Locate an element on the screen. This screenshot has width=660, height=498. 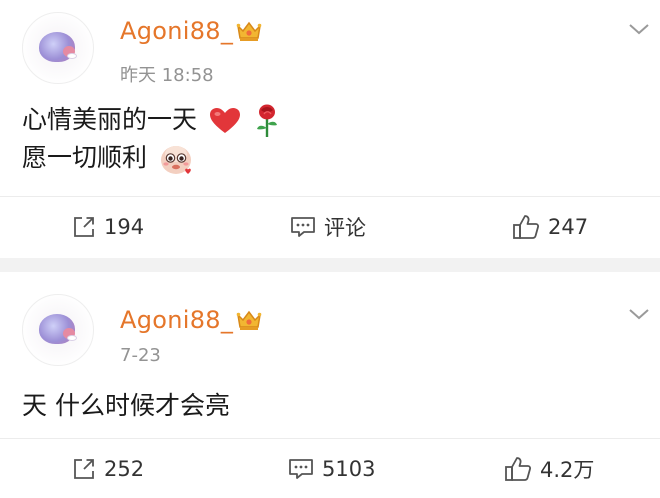
post-timestamp: 昨天 18:58 is located at coordinates (167, 75).